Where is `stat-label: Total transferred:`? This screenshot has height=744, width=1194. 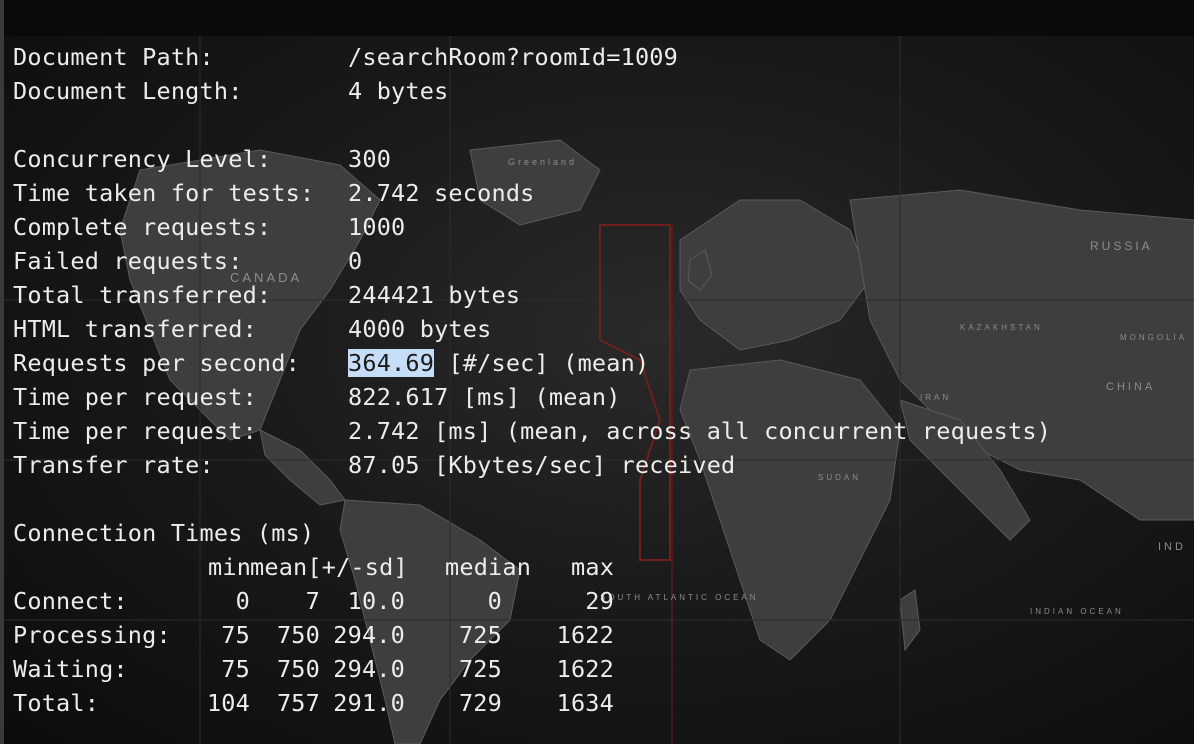 stat-label: Total transferred: is located at coordinates (142, 295).